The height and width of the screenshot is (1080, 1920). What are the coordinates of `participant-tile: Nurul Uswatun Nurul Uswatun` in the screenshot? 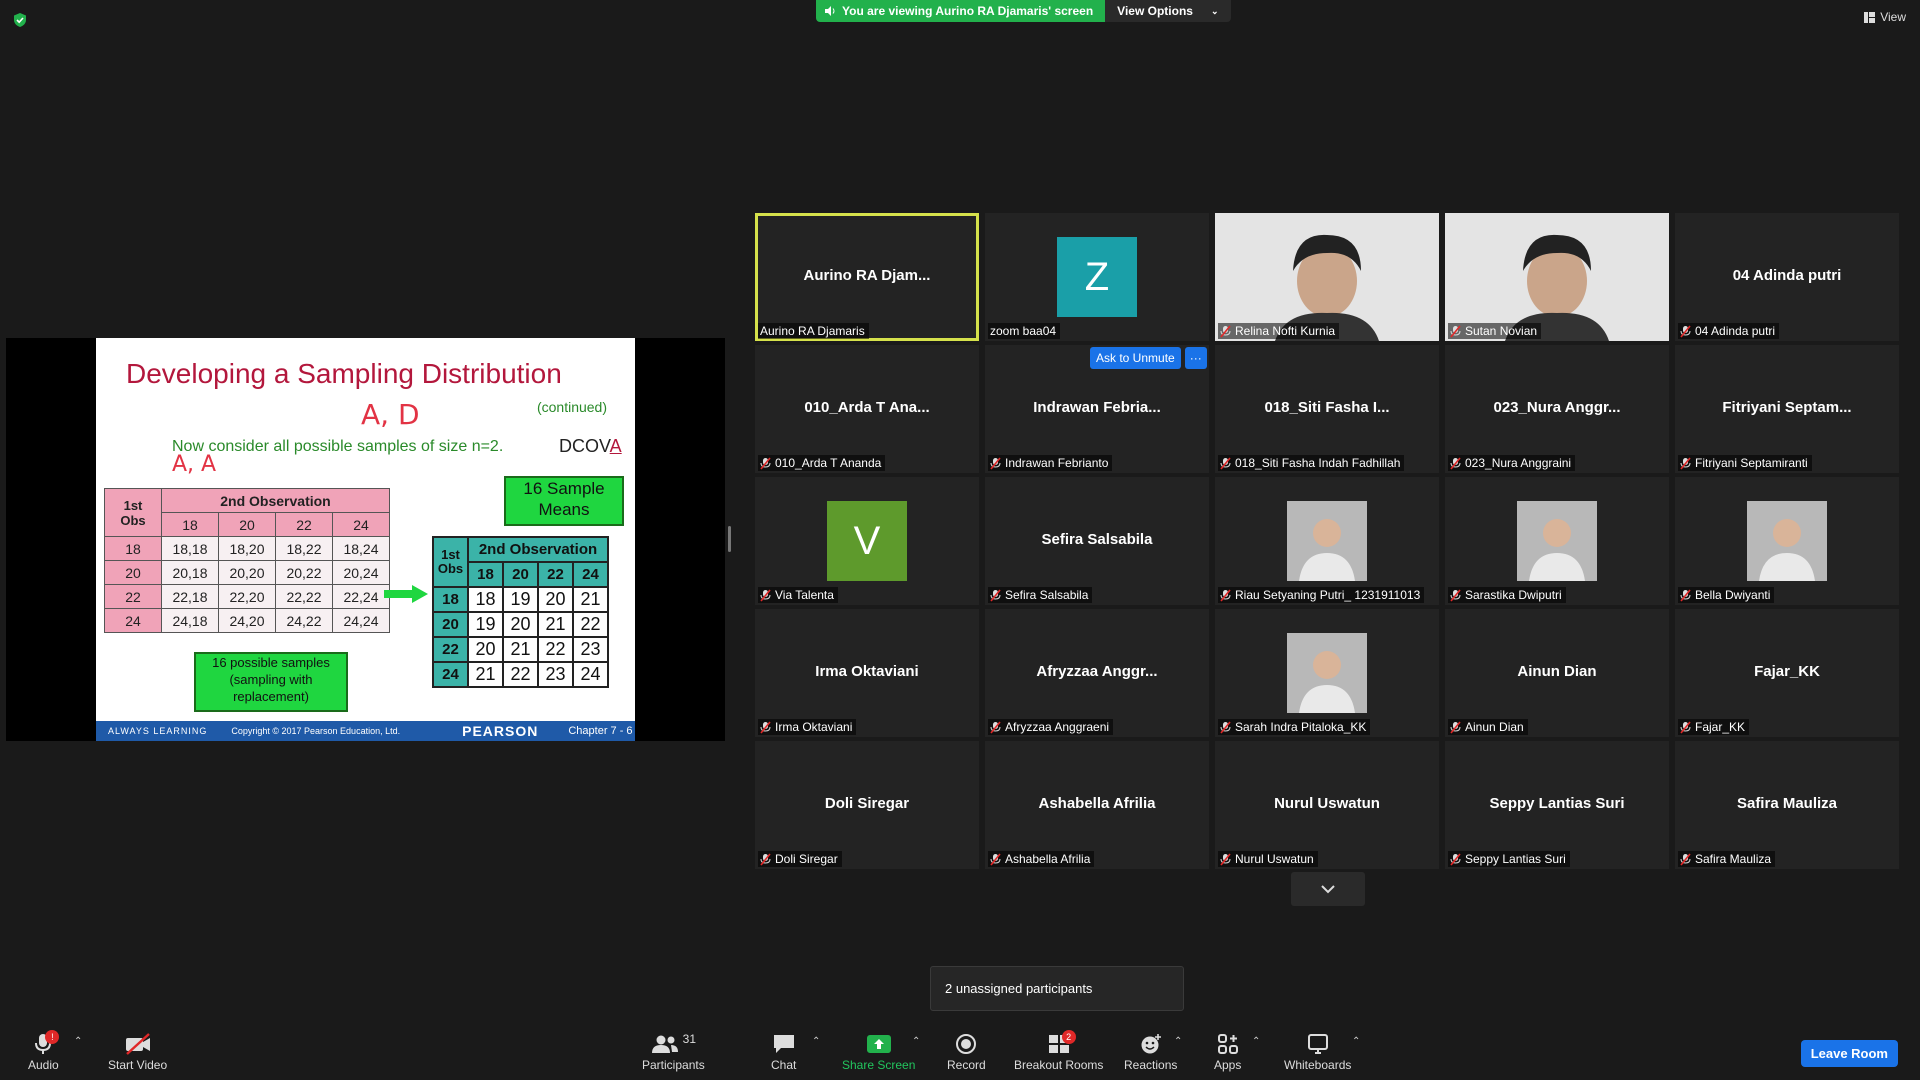 It's located at (1327, 805).